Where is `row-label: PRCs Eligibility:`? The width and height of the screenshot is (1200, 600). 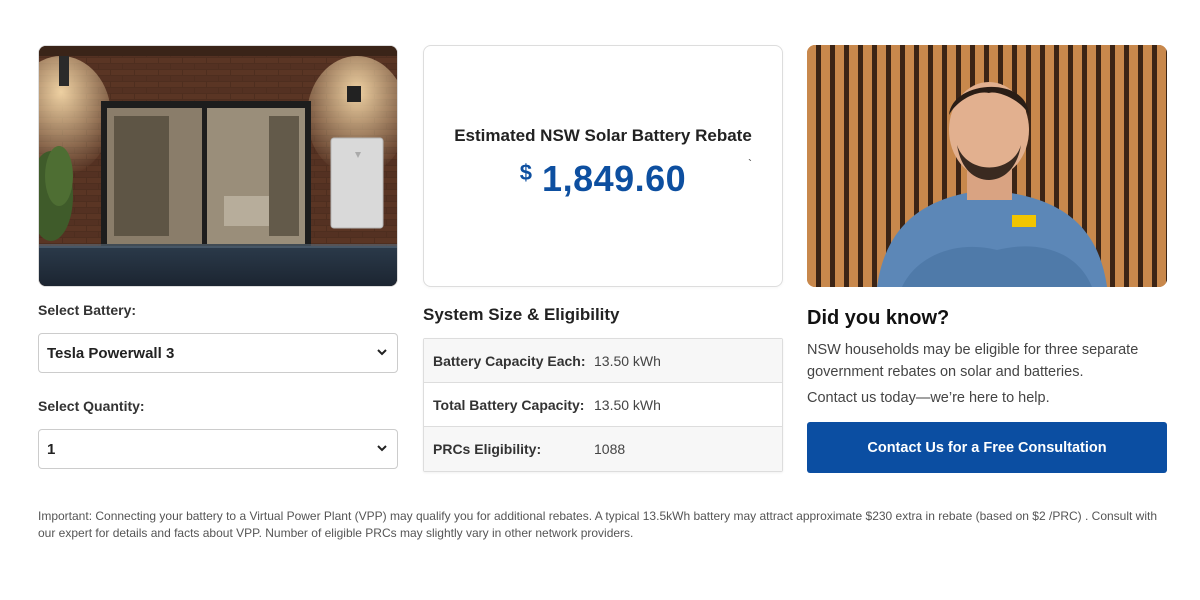
row-label: PRCs Eligibility: is located at coordinates (487, 449).